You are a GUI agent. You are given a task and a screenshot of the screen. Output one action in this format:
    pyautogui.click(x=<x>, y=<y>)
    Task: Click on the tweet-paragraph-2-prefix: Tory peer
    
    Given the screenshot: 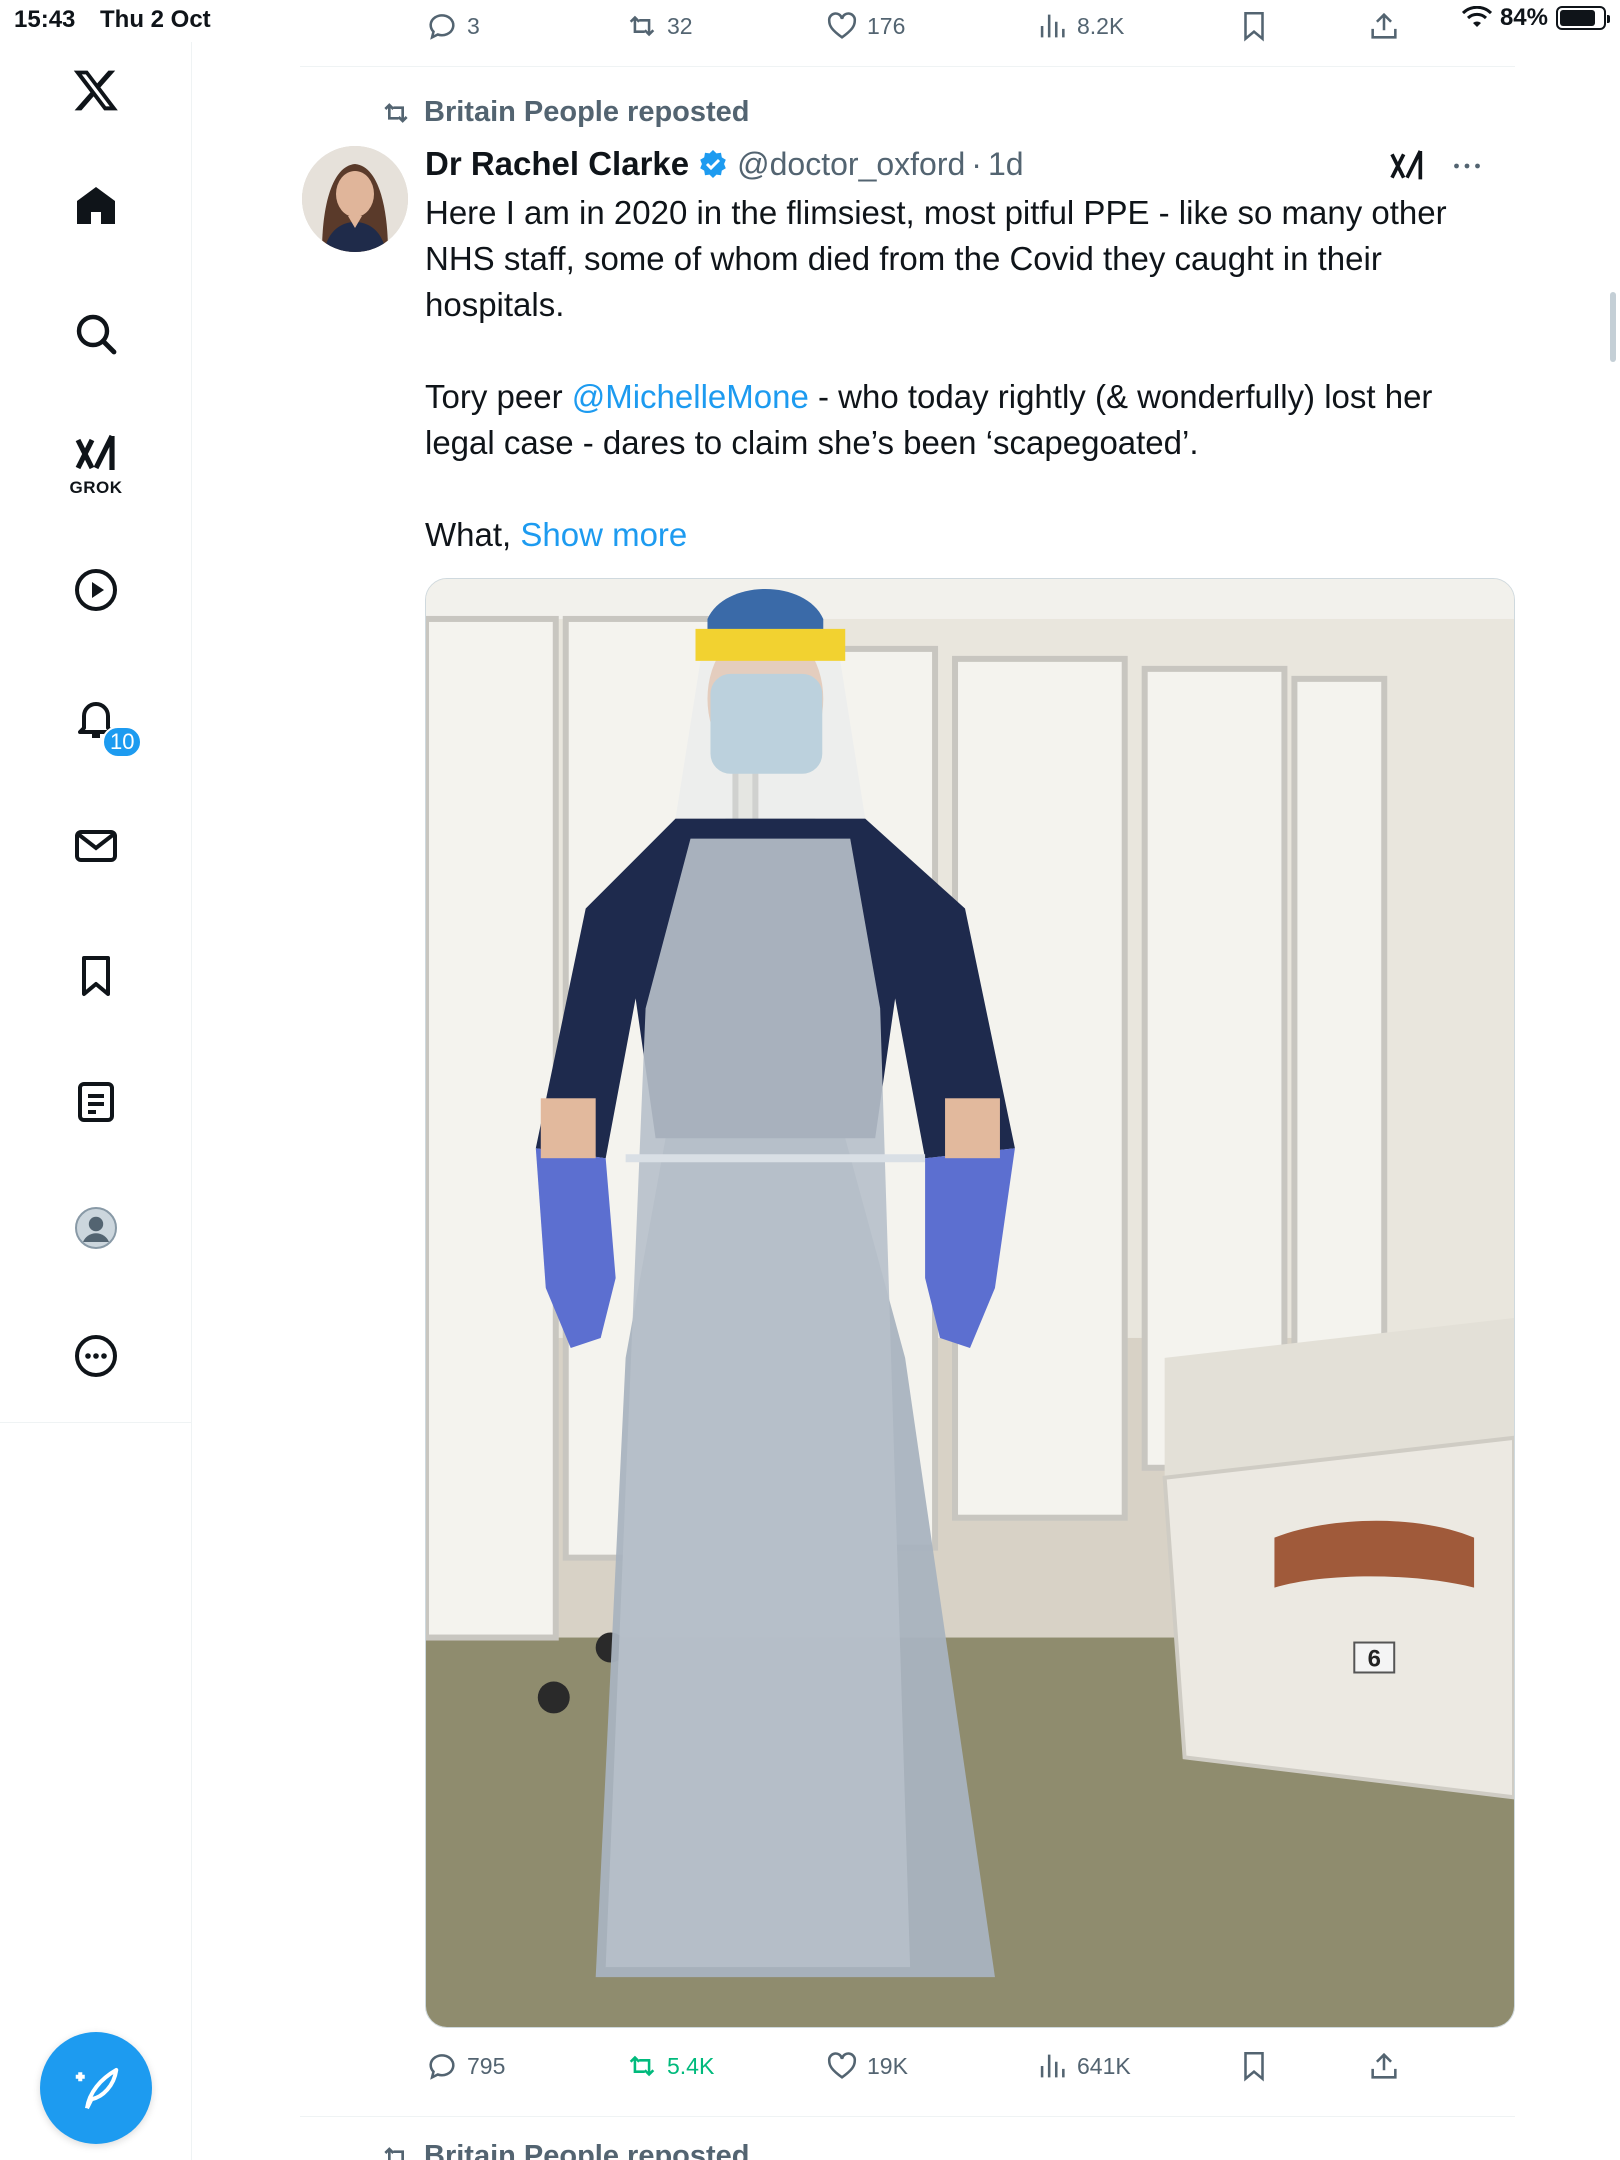 What is the action you would take?
    pyautogui.click(x=498, y=396)
    